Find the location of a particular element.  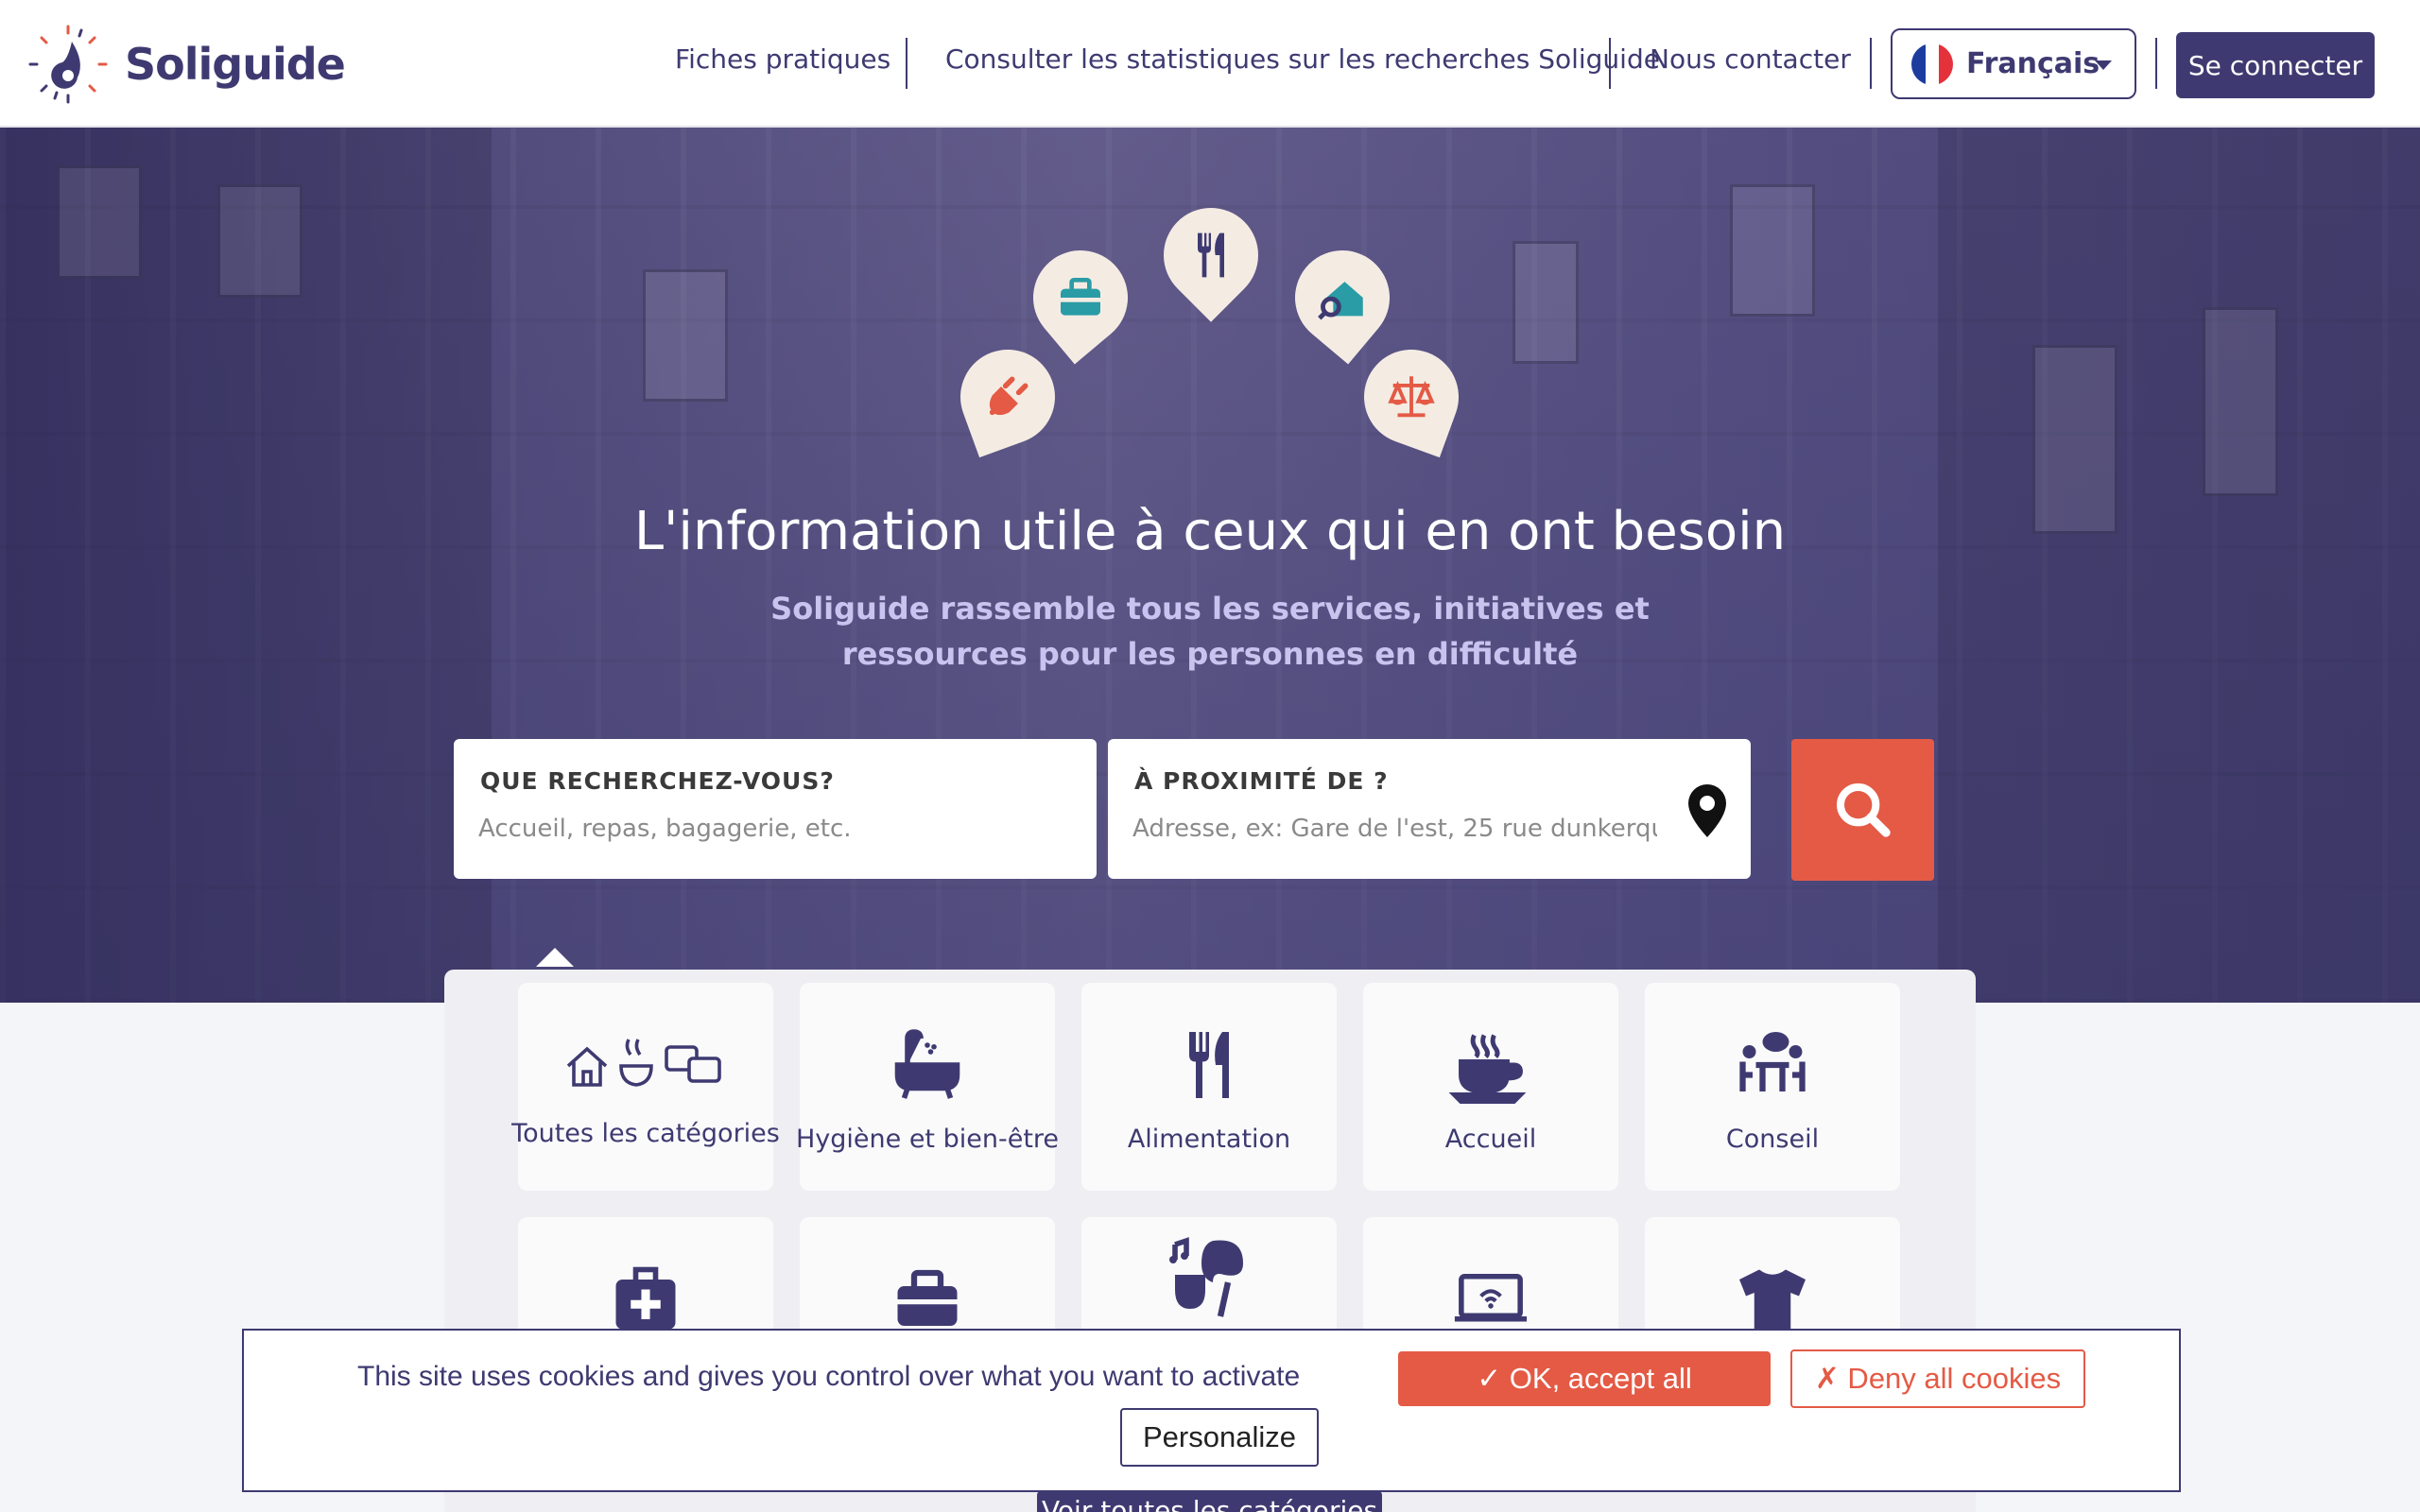

category-accueil: Accueil is located at coordinates (1490, 1087).